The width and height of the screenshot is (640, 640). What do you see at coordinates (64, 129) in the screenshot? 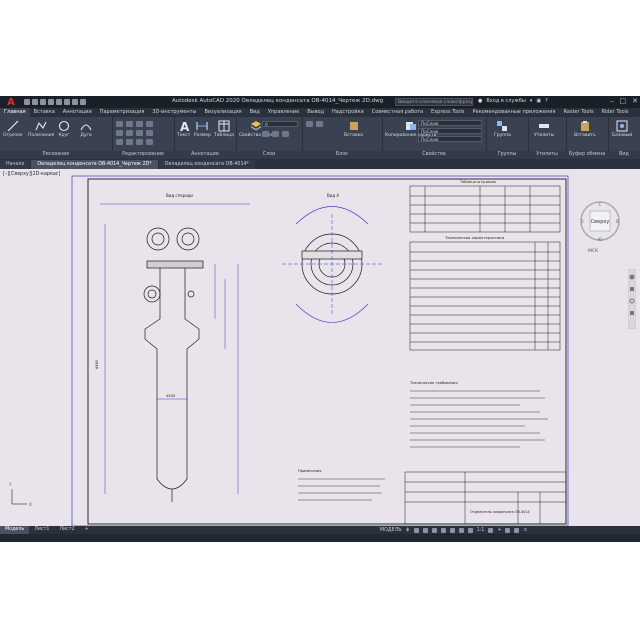
I see `circle-tool: Круг` at bounding box center [64, 129].